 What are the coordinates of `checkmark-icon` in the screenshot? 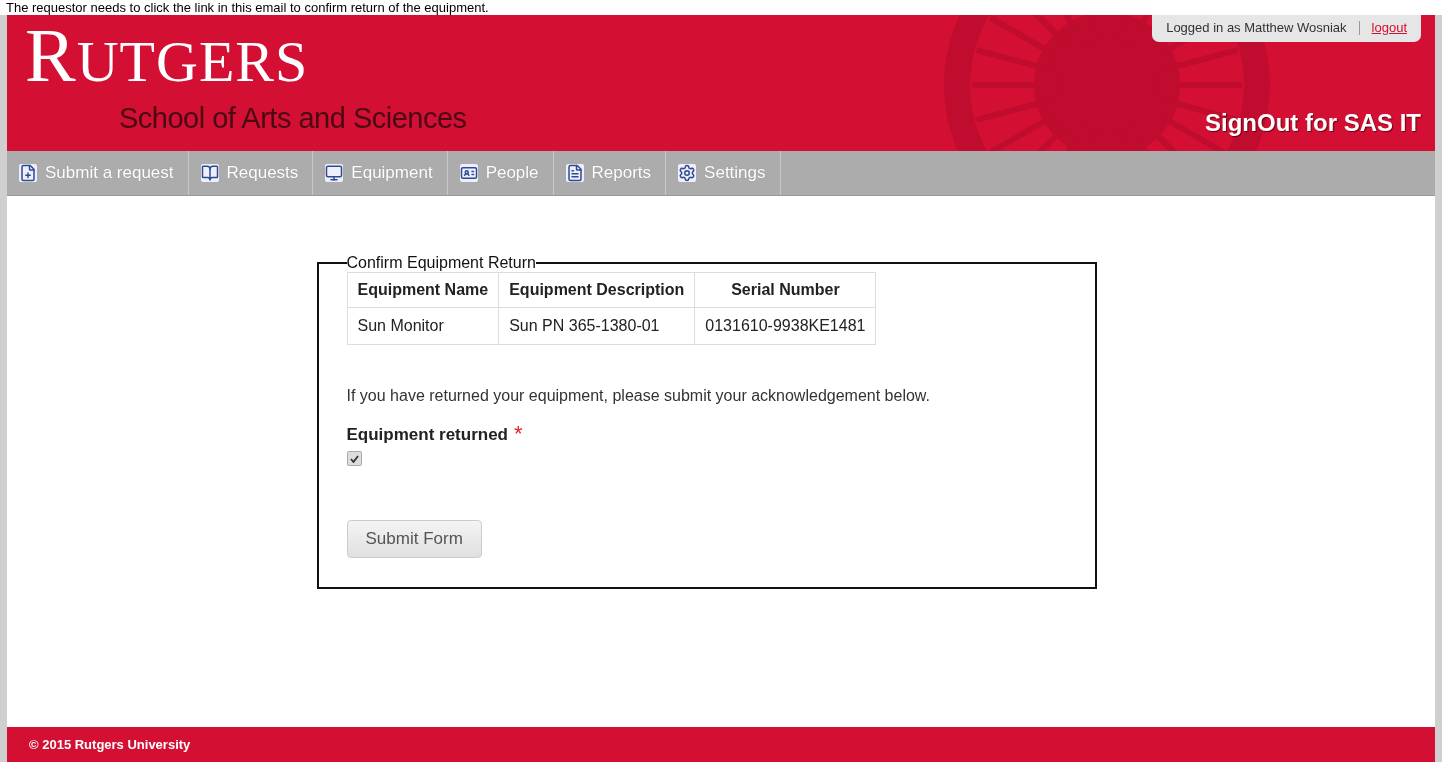 It's located at (354, 458).